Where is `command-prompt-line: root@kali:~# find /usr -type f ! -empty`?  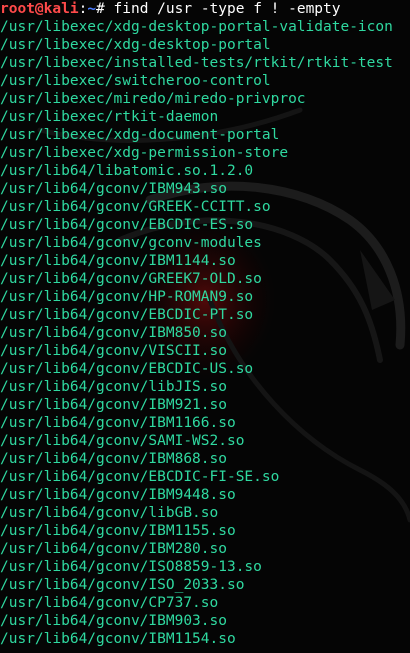 command-prompt-line: root@kali:~# find /usr -type f ! -empty is located at coordinates (205, 9).